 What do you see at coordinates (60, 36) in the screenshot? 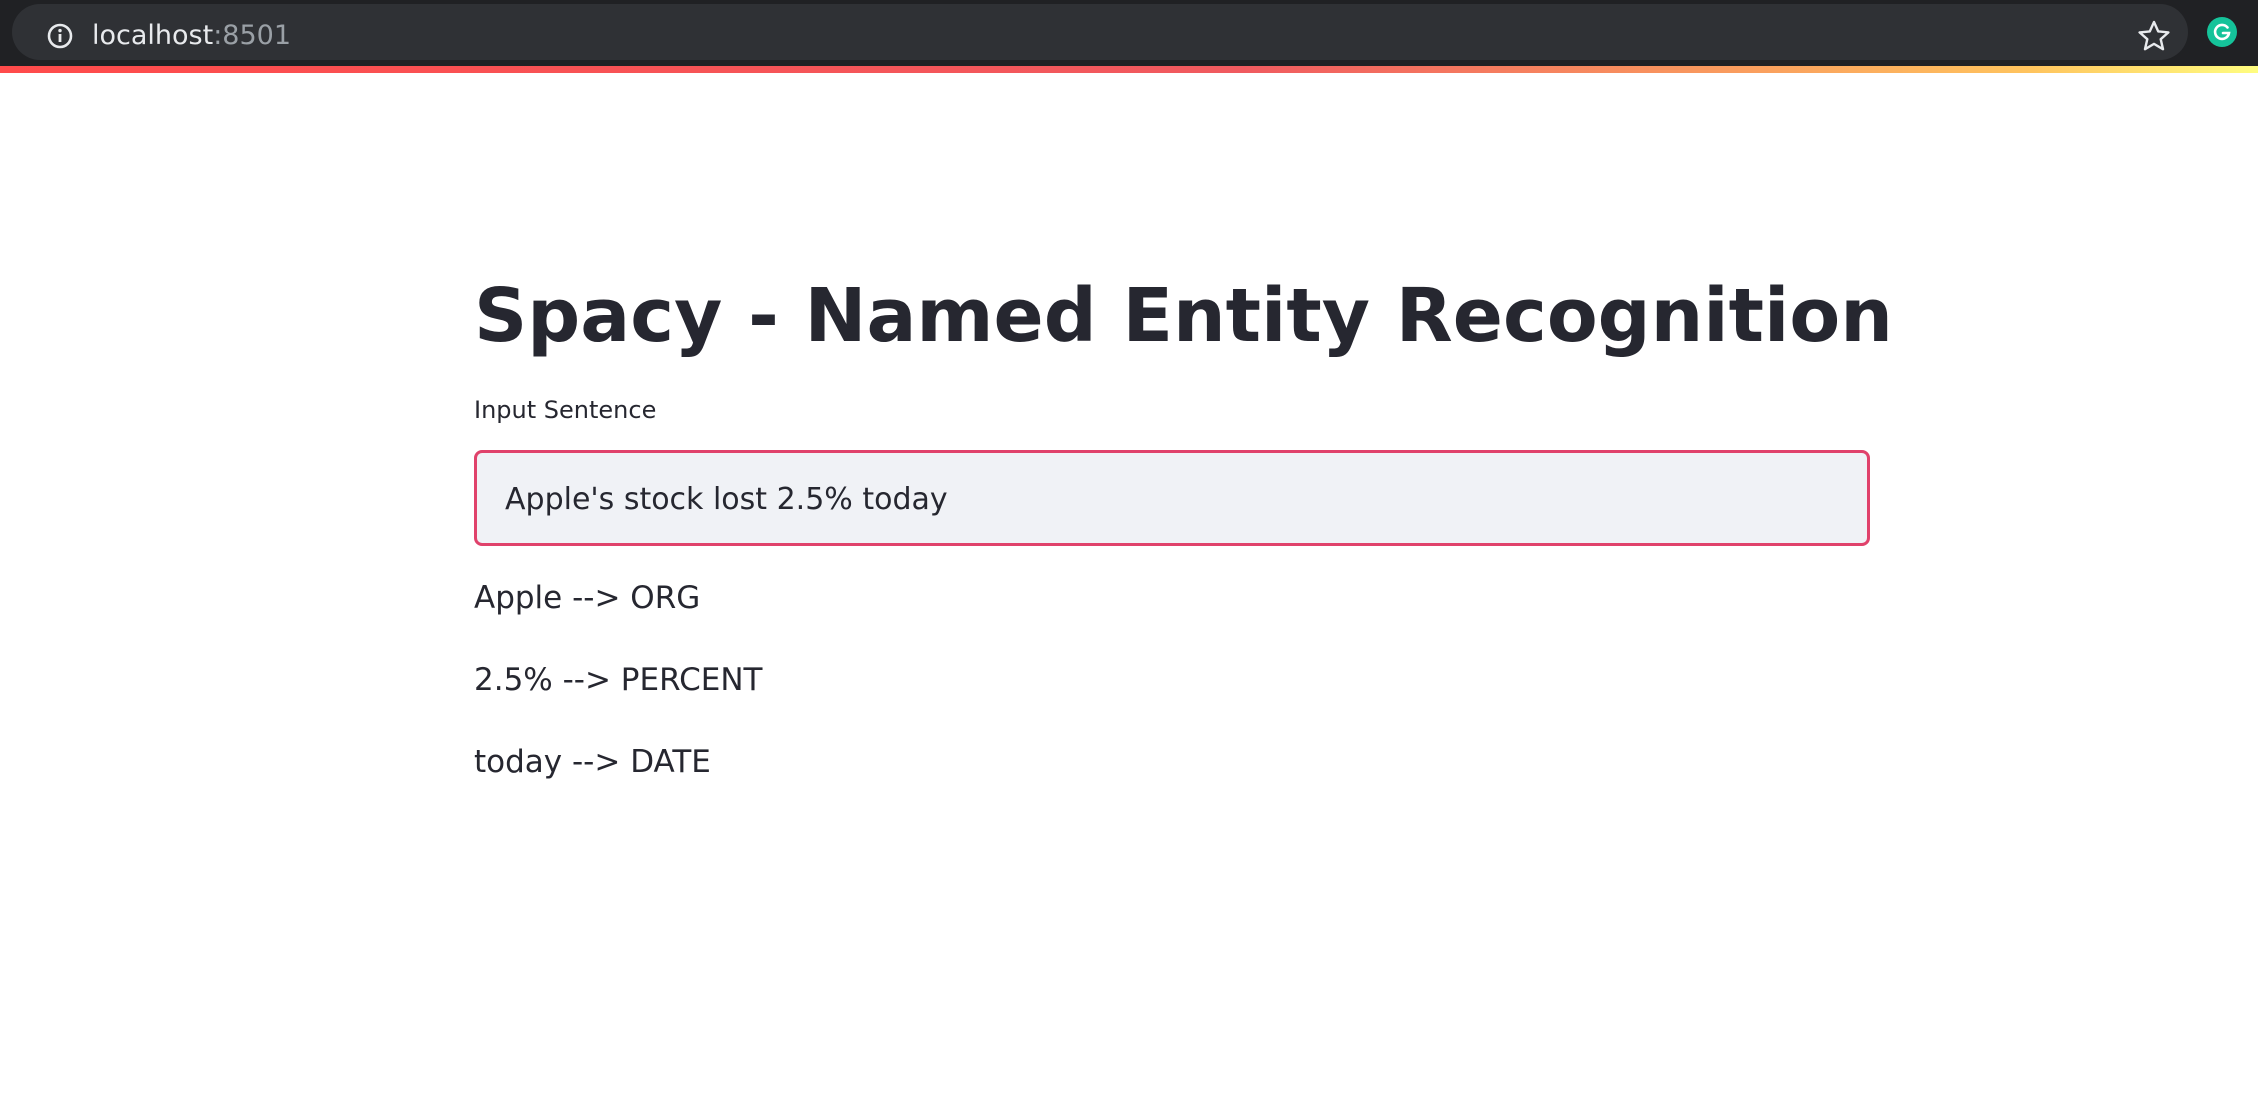
I see `info-icon` at bounding box center [60, 36].